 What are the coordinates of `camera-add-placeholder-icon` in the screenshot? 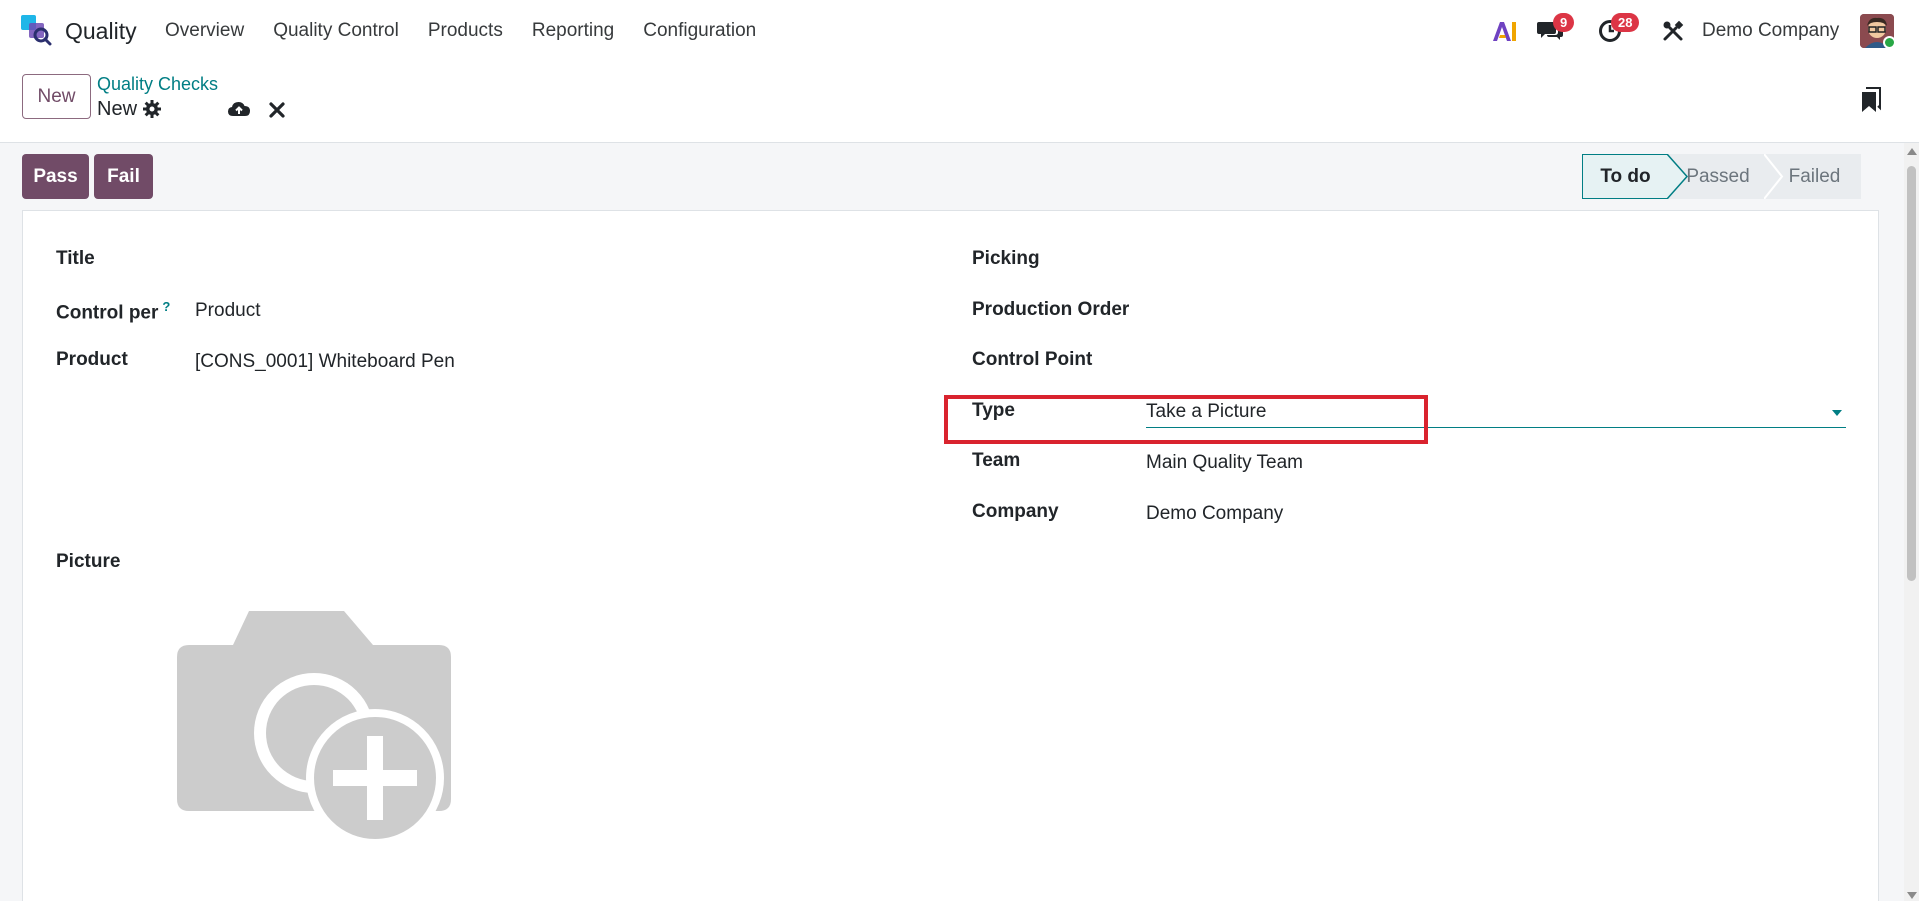 It's located at (316, 733).